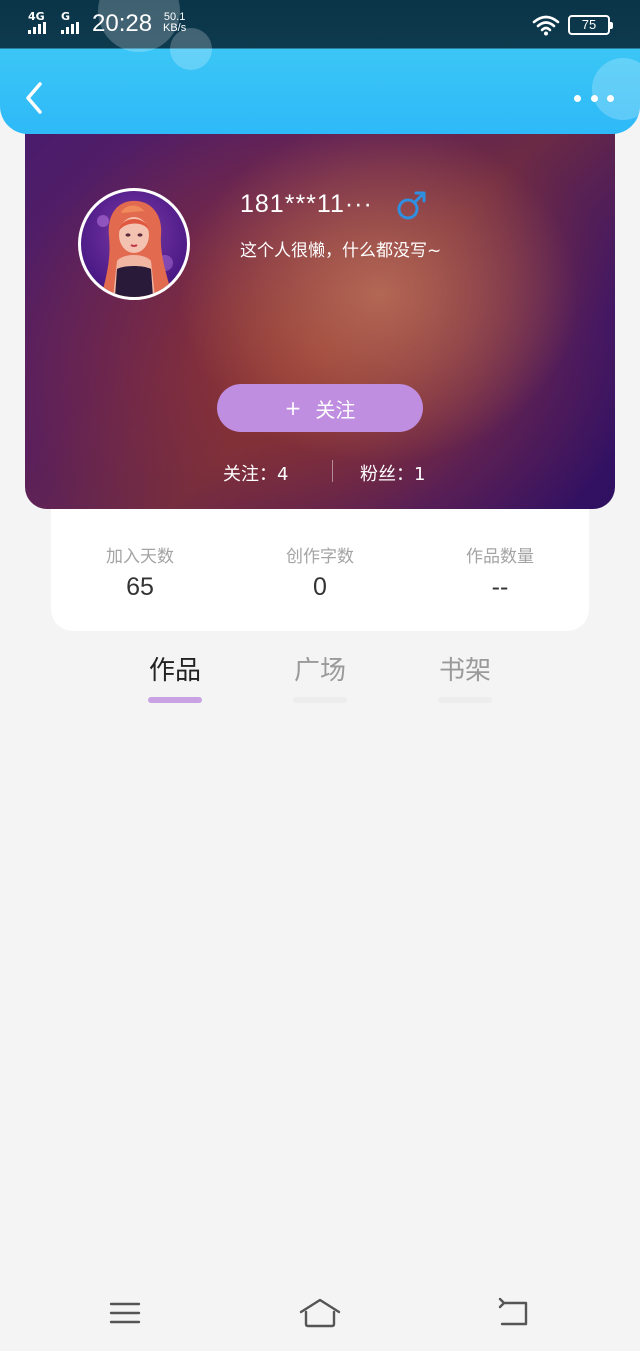  Describe the element at coordinates (174, 671) in the screenshot. I see `tab-label: 作品` at that location.